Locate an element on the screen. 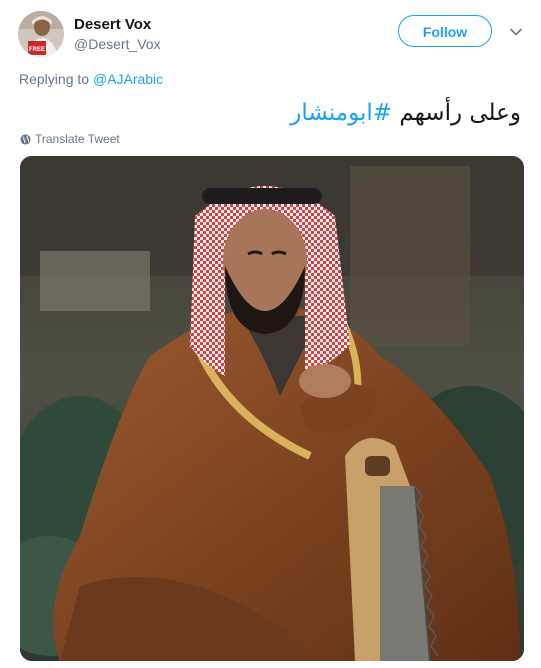 This screenshot has height=668, width=541. author-names: Desert Vox @Desert_Vox is located at coordinates (117, 34).